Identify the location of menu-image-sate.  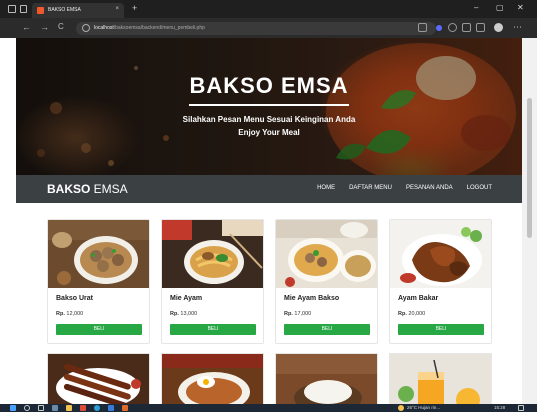
(98, 379).